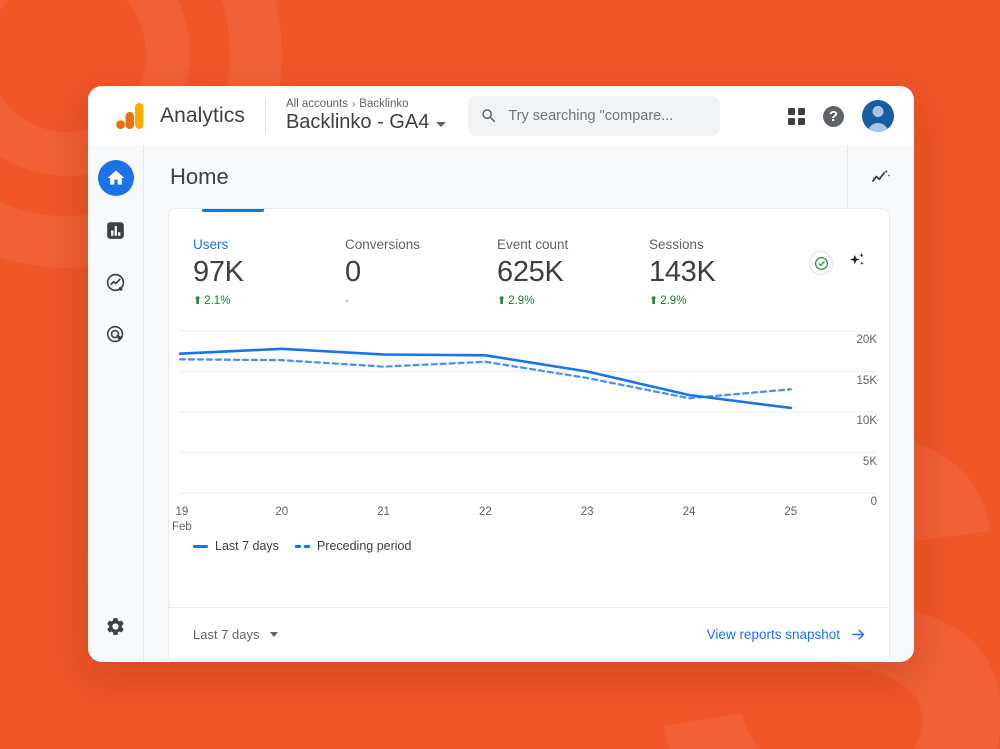 The width and height of the screenshot is (1000, 749). Describe the element at coordinates (116, 626) in the screenshot. I see `sidebar-item-admin` at that location.